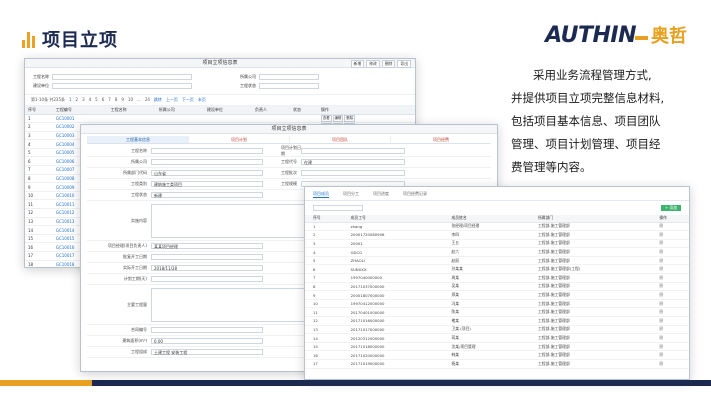  I want to click on field-input: 新建, so click(207, 195).